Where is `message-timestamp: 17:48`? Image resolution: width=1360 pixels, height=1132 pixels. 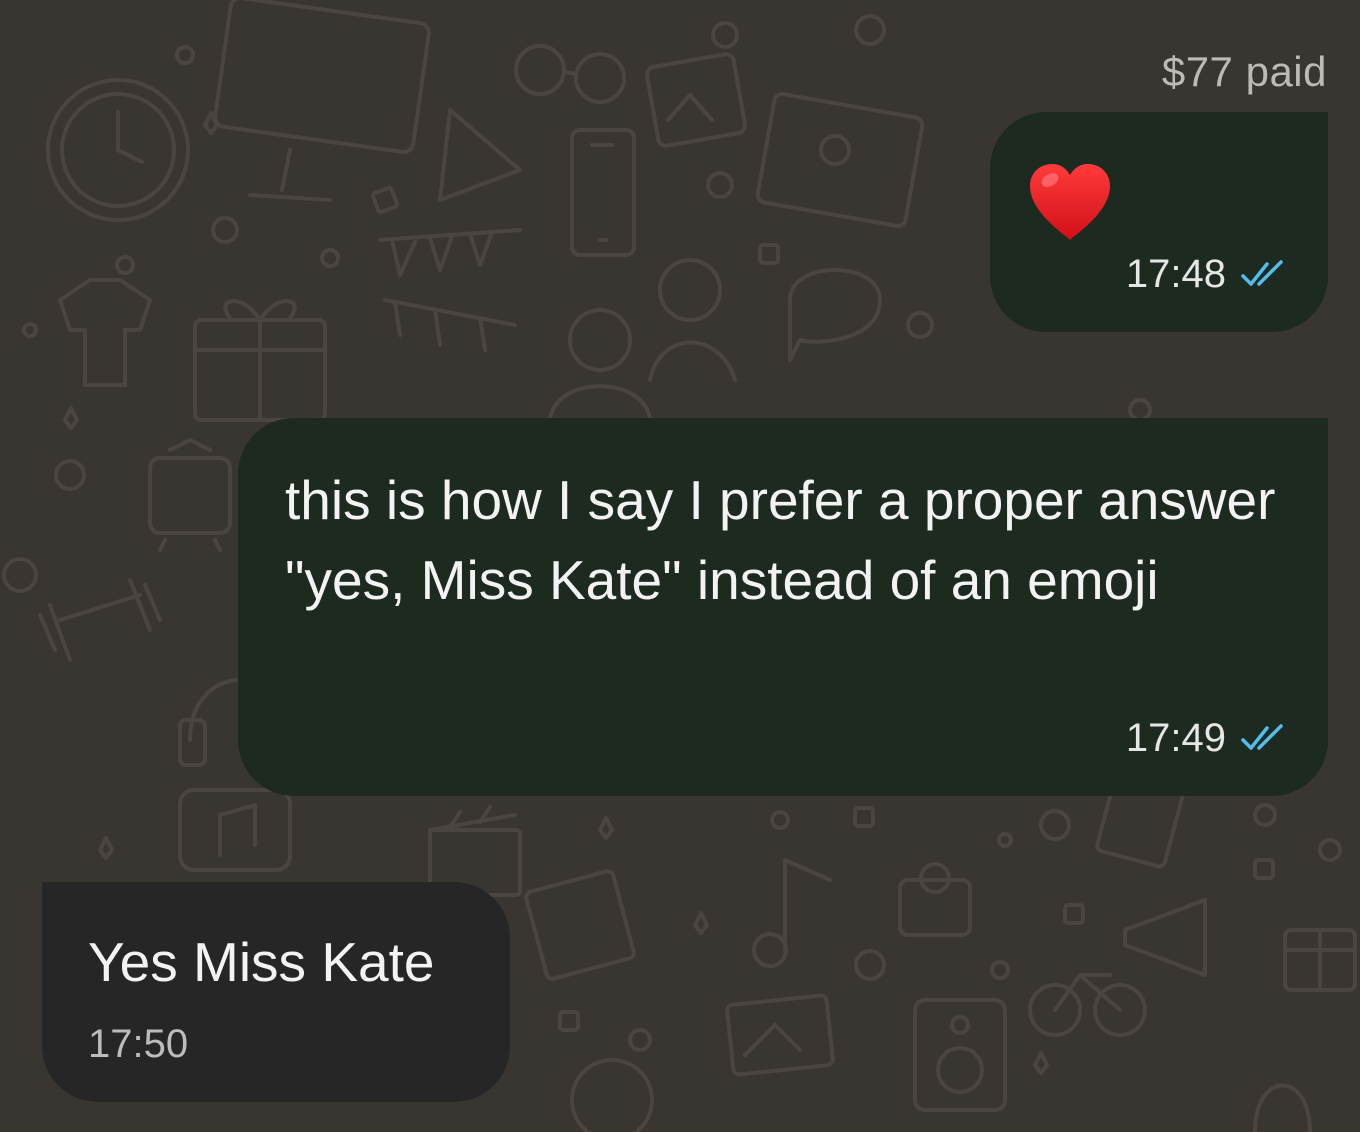
message-timestamp: 17:48 is located at coordinates (1175, 274).